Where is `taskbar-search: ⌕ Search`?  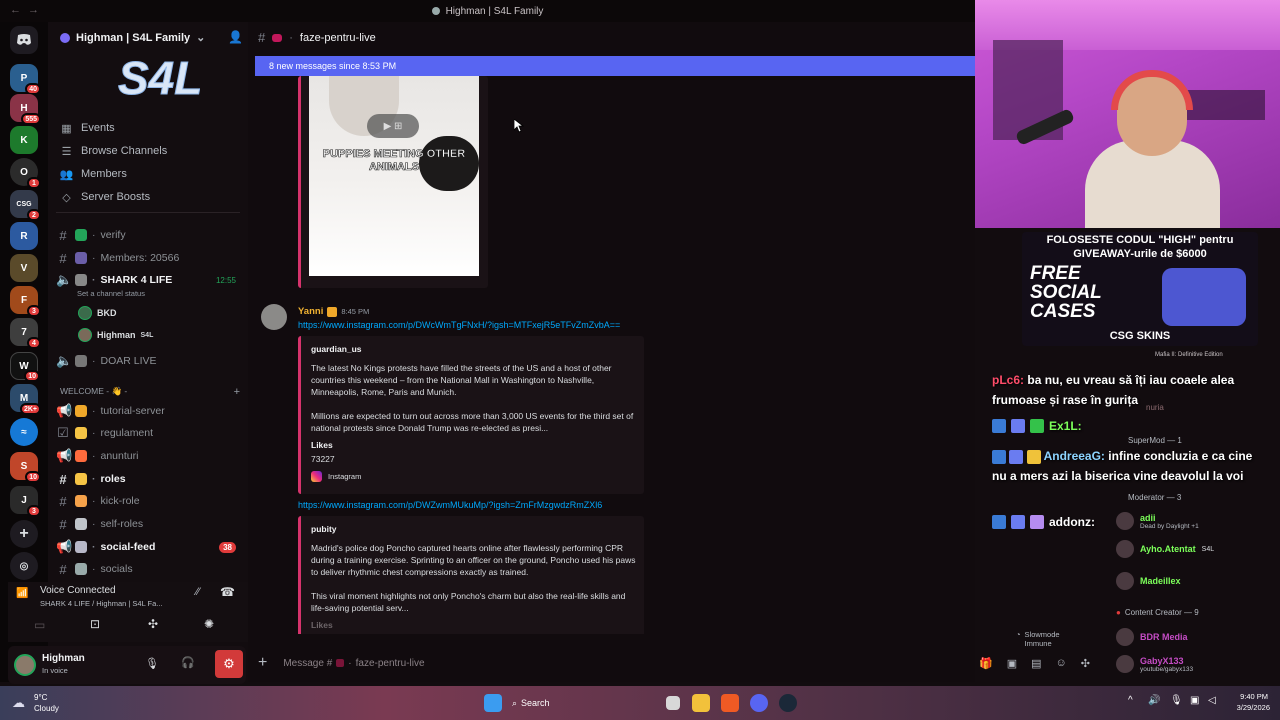 taskbar-search: ⌕ Search is located at coordinates (537, 703).